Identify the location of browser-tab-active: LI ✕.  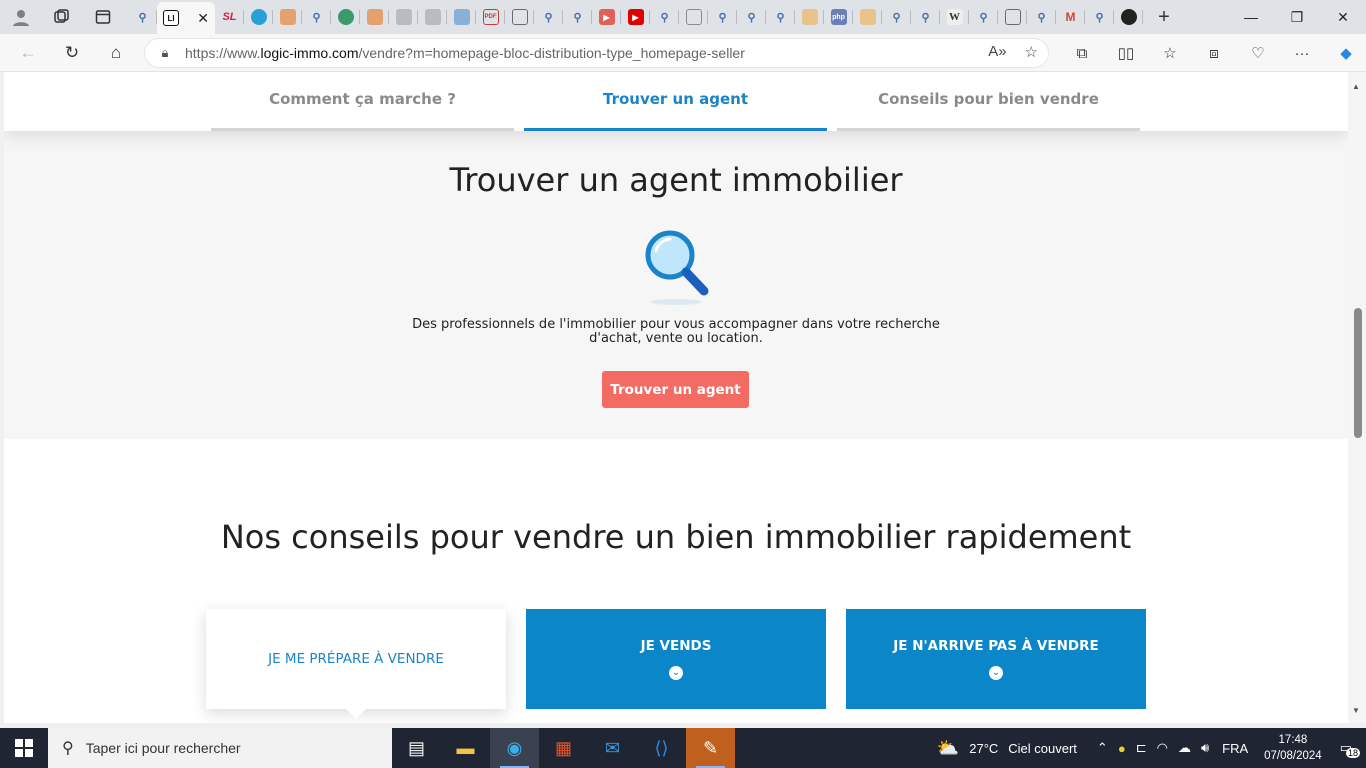
(186, 18).